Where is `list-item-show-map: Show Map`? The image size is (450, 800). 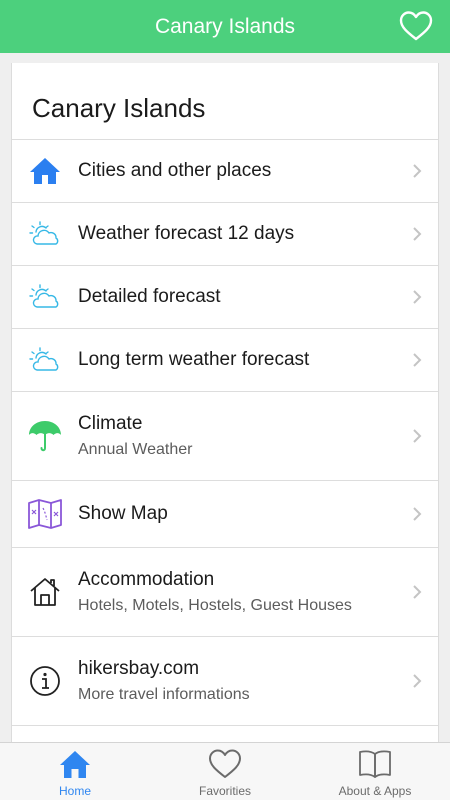
list-item-show-map: Show Map is located at coordinates (225, 513).